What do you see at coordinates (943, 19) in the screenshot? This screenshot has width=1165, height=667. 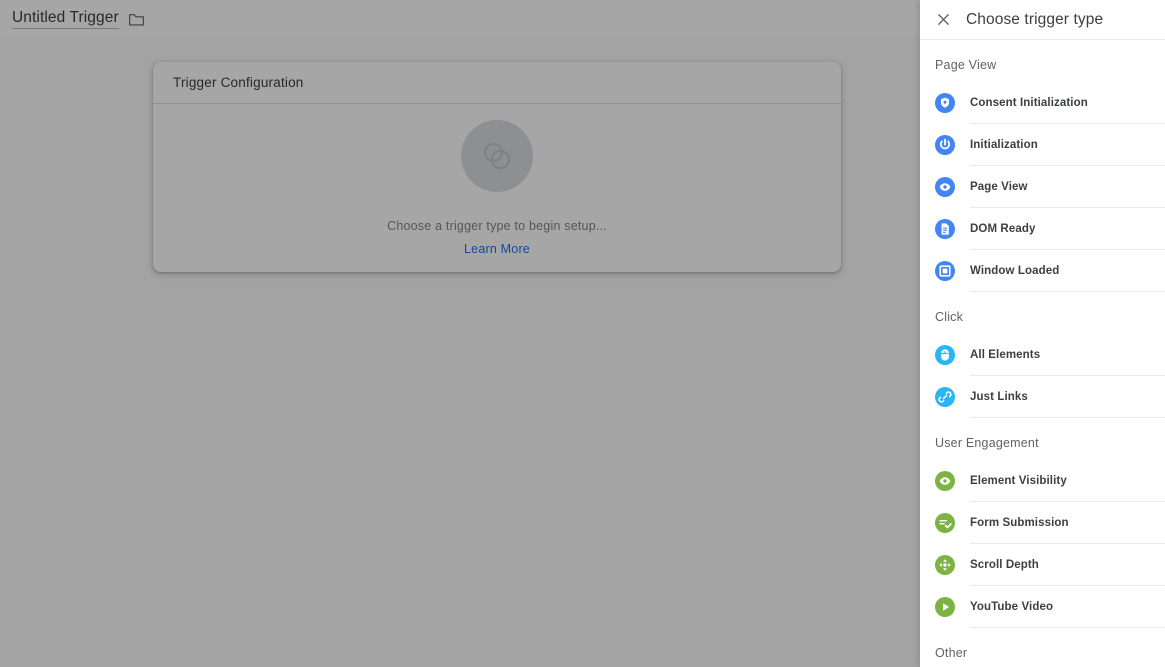 I see `close-icon` at bounding box center [943, 19].